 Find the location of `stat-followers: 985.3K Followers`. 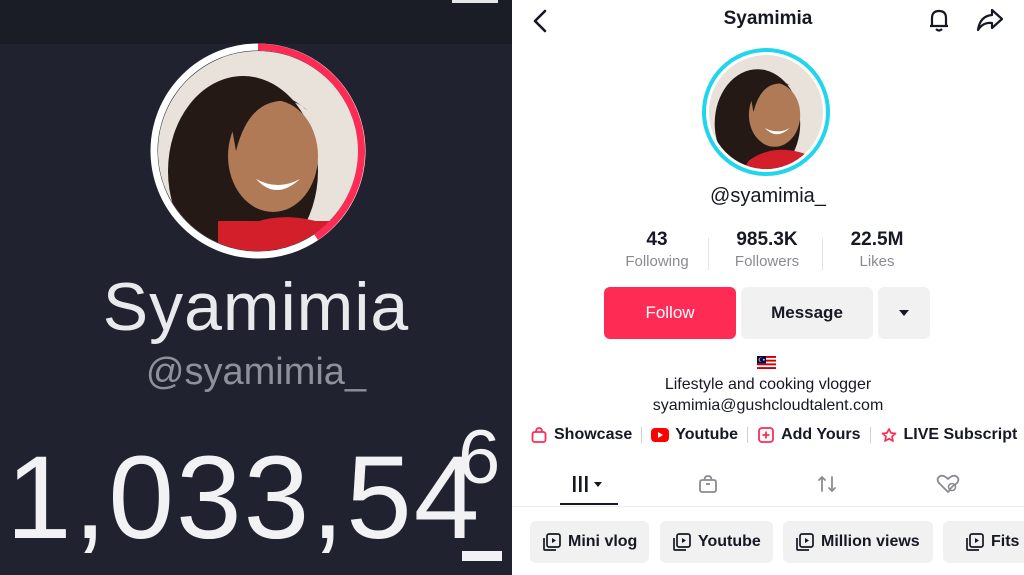

stat-followers: 985.3K Followers is located at coordinates (767, 249).